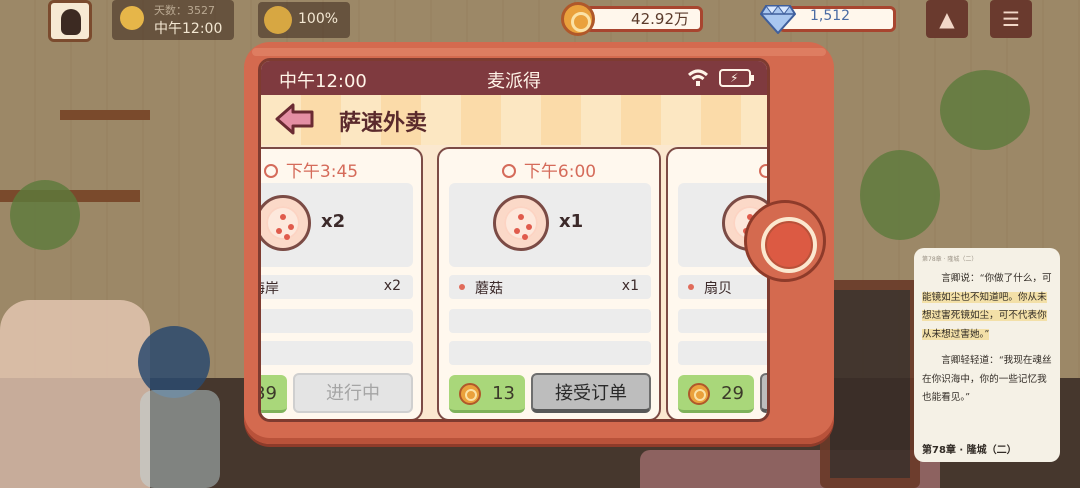 The width and height of the screenshot is (1080, 488). Describe the element at coordinates (514, 78) in the screenshot. I see `phone-status-bar: 中午12:00 麦派得 ⚡` at that location.